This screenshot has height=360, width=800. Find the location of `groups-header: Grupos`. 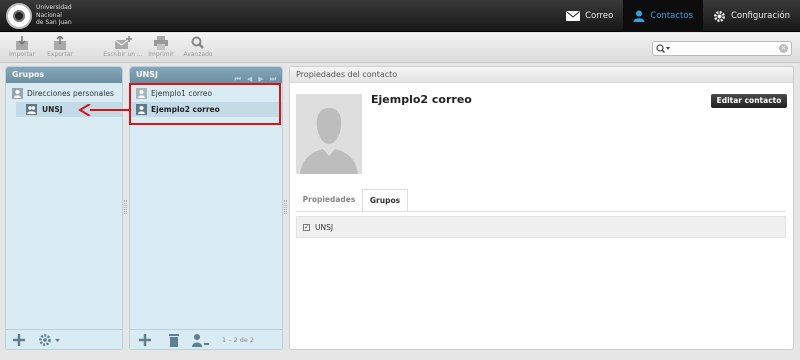

groups-header: Grupos is located at coordinates (64, 75).